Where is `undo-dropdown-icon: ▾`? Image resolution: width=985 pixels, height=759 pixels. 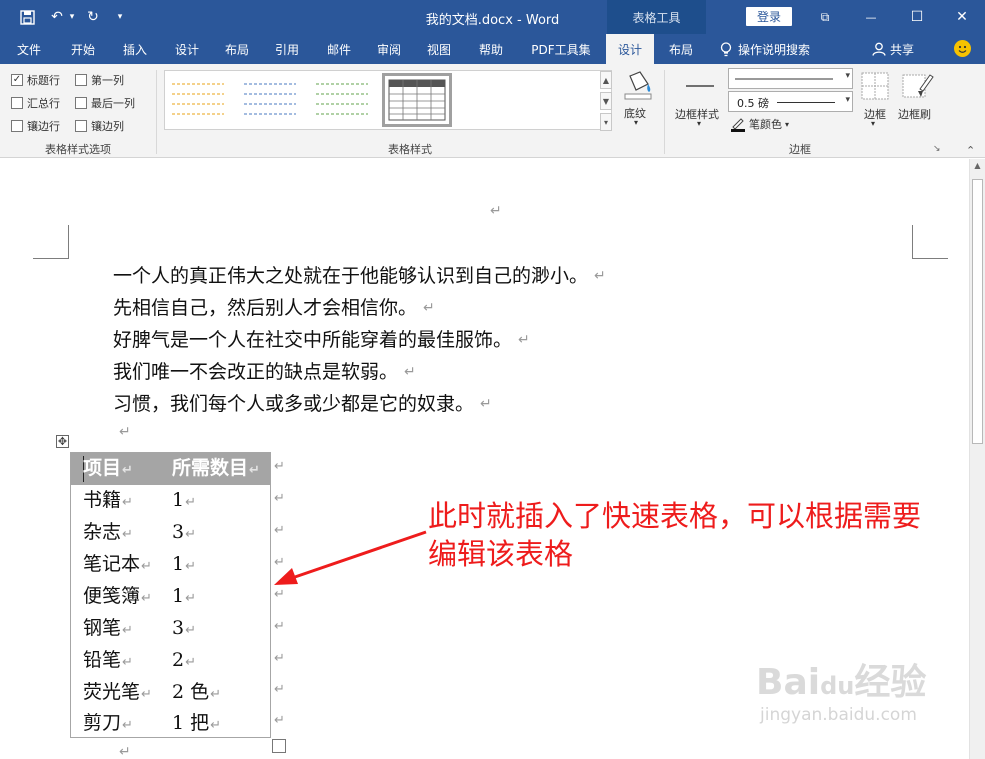
undo-dropdown-icon: ▾ is located at coordinates (72, 17).